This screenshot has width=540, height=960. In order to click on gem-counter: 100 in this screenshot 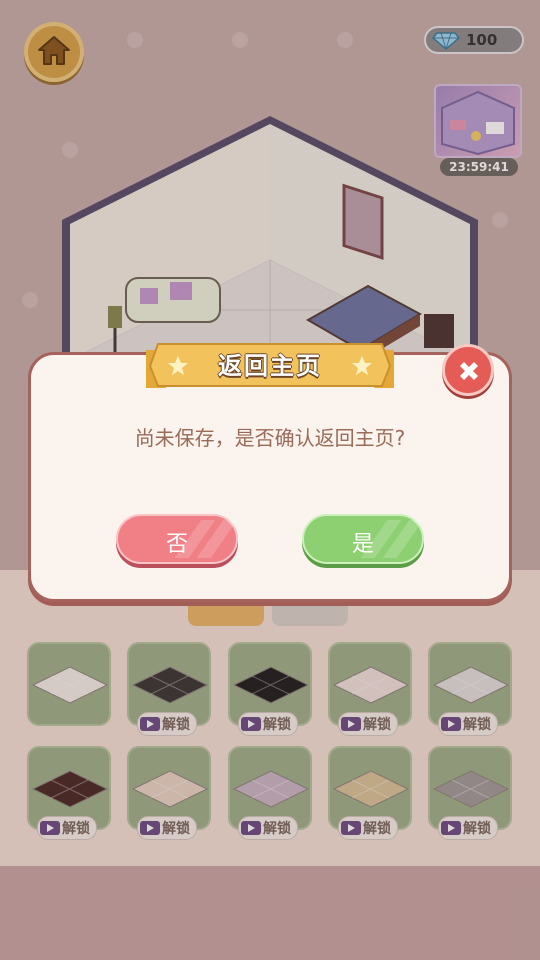, I will do `click(474, 40)`.